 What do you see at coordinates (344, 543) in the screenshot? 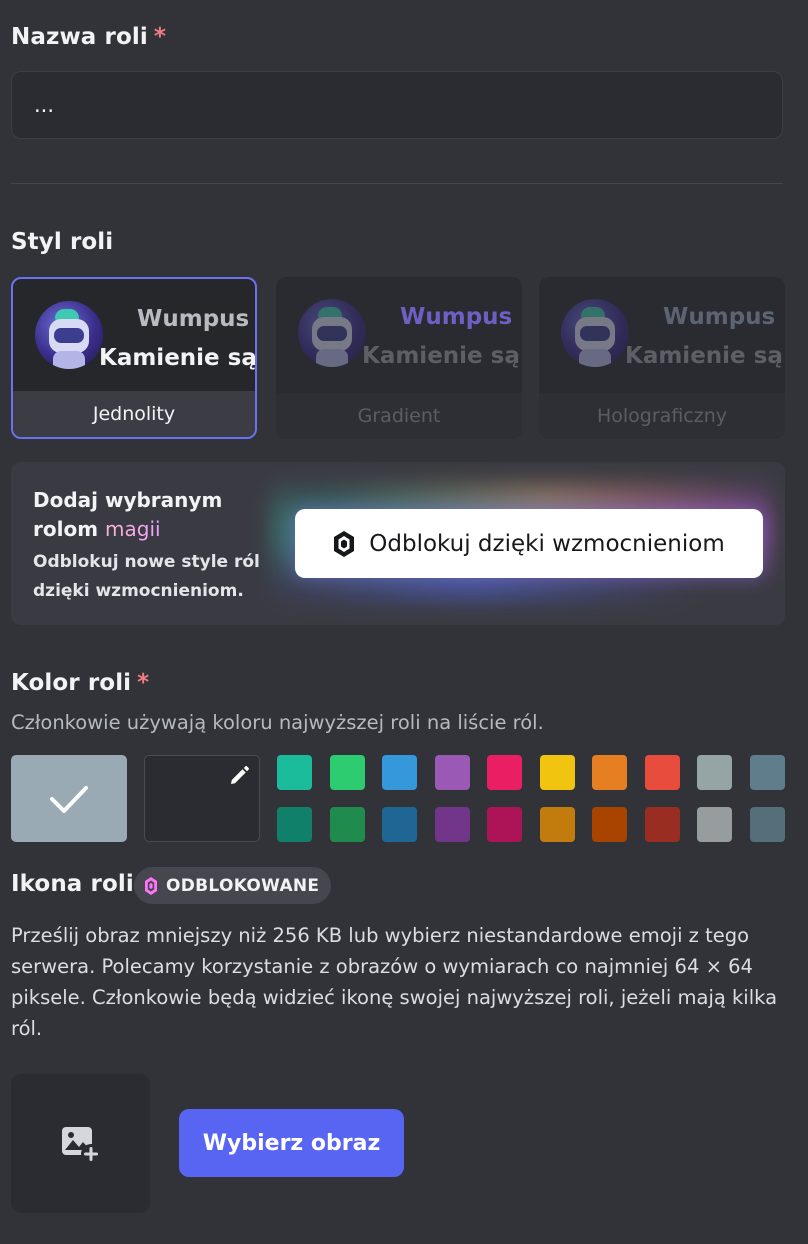
I see `nitro-gem-icon` at bounding box center [344, 543].